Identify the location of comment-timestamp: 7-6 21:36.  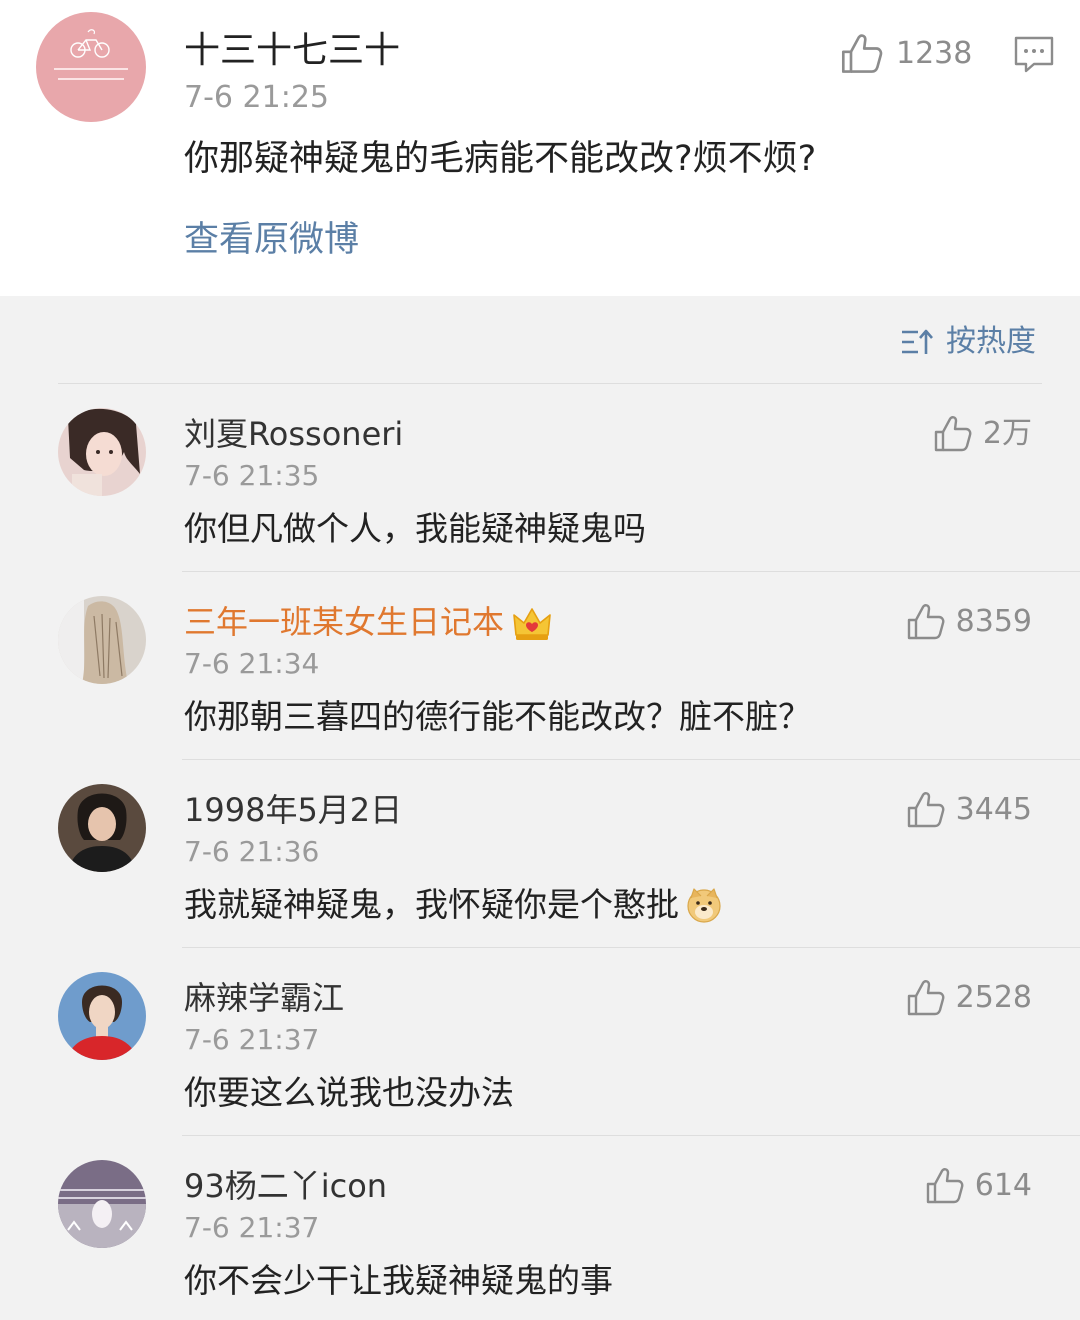
(252, 851).